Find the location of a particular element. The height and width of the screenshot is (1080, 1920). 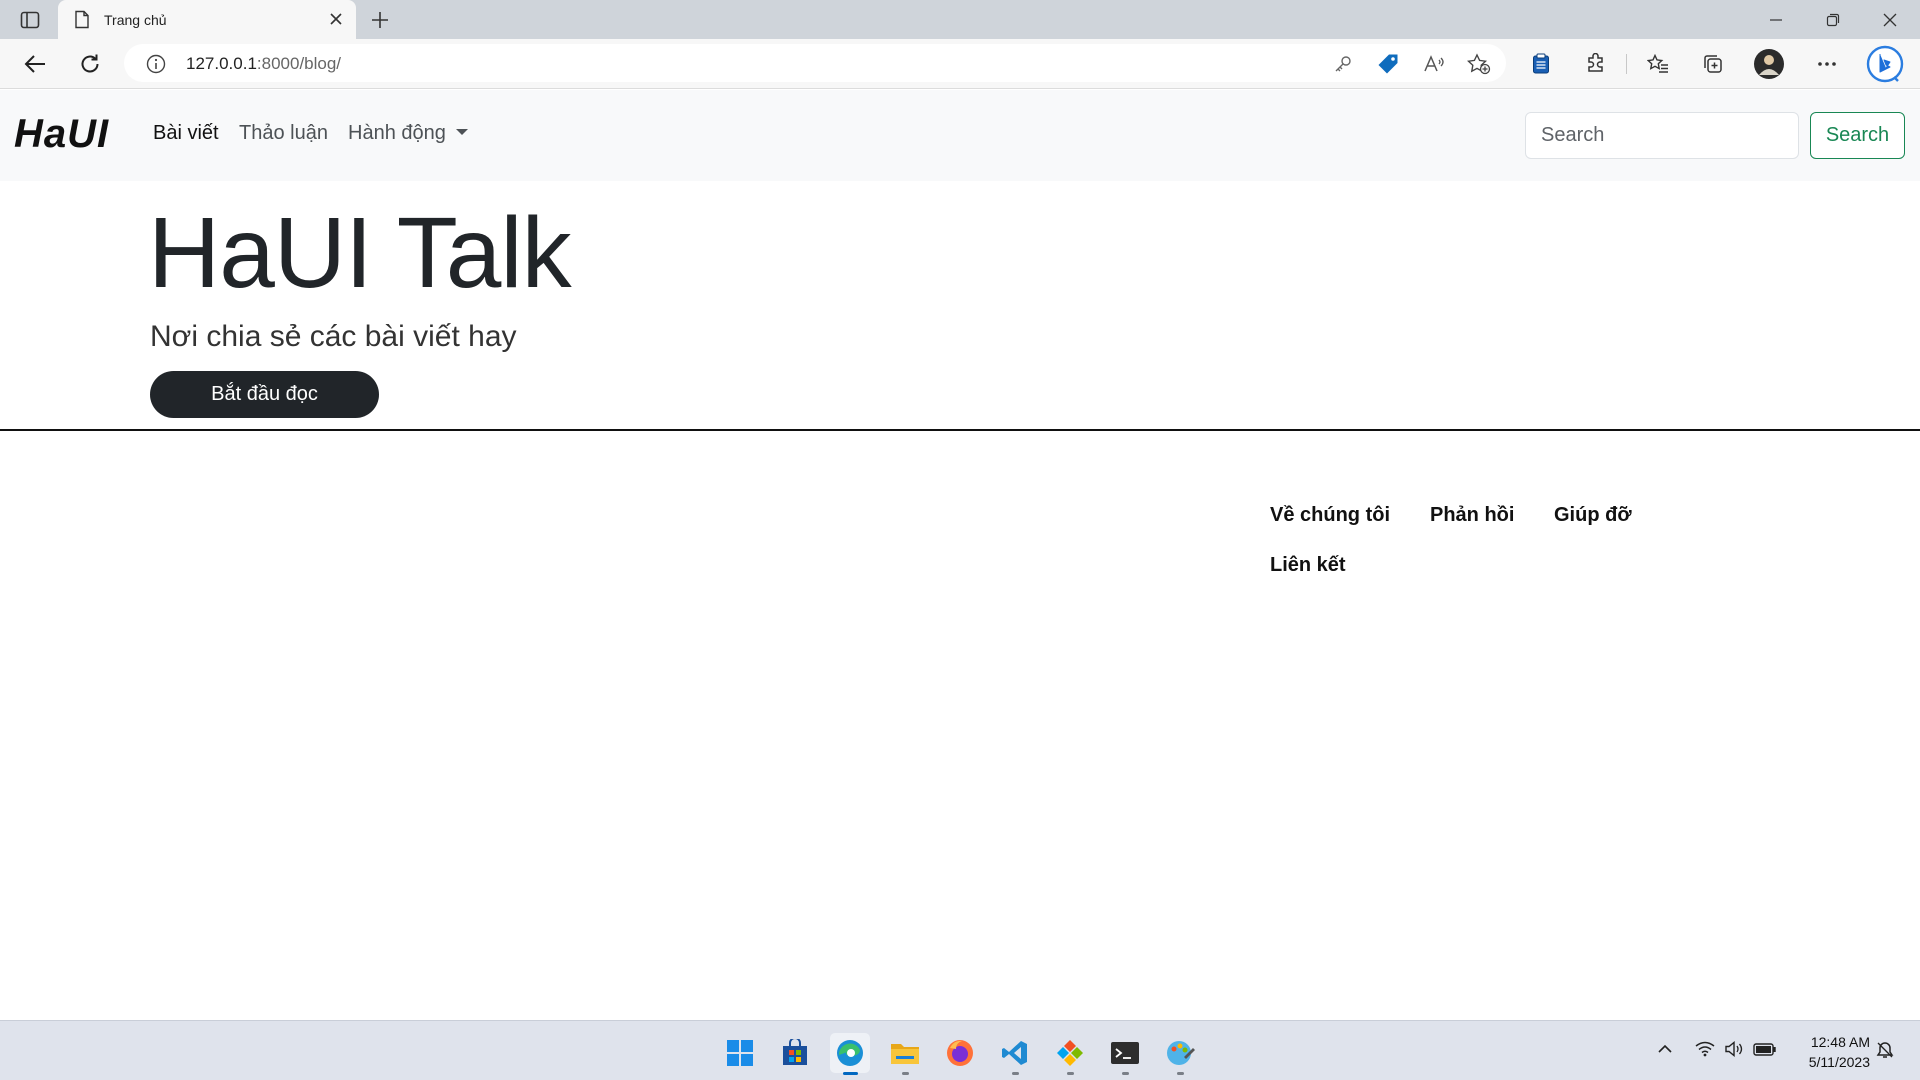

url-path: :8000/blog/ is located at coordinates (299, 63).